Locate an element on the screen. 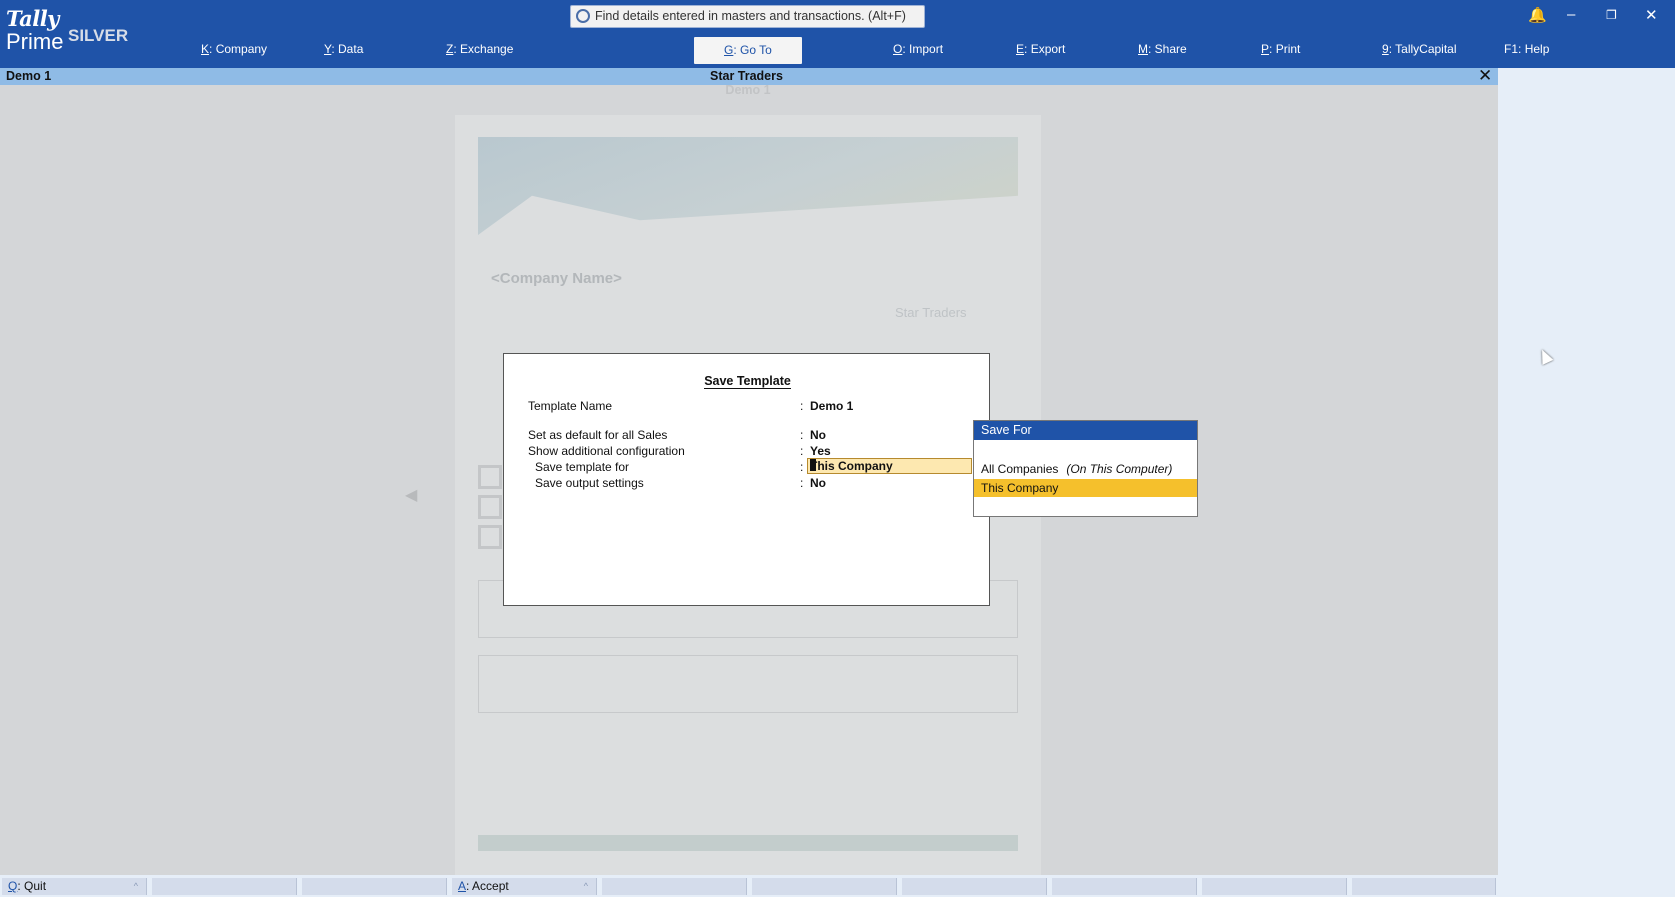 Image resolution: width=1675 pixels, height=897 pixels. menu-tallycapital-key: 9 is located at coordinates (1385, 49).